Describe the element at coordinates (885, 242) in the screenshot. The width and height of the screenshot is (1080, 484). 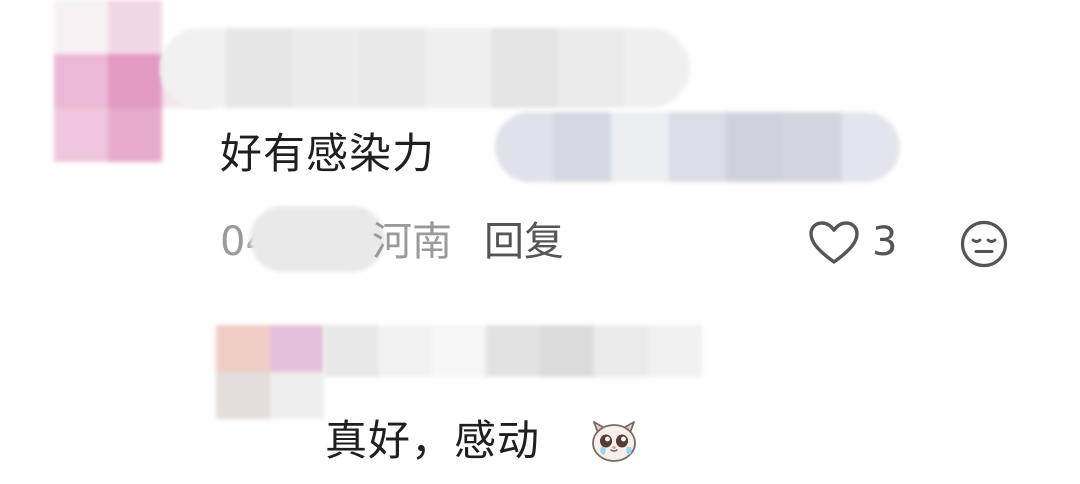
I see `like-count: 3` at that location.